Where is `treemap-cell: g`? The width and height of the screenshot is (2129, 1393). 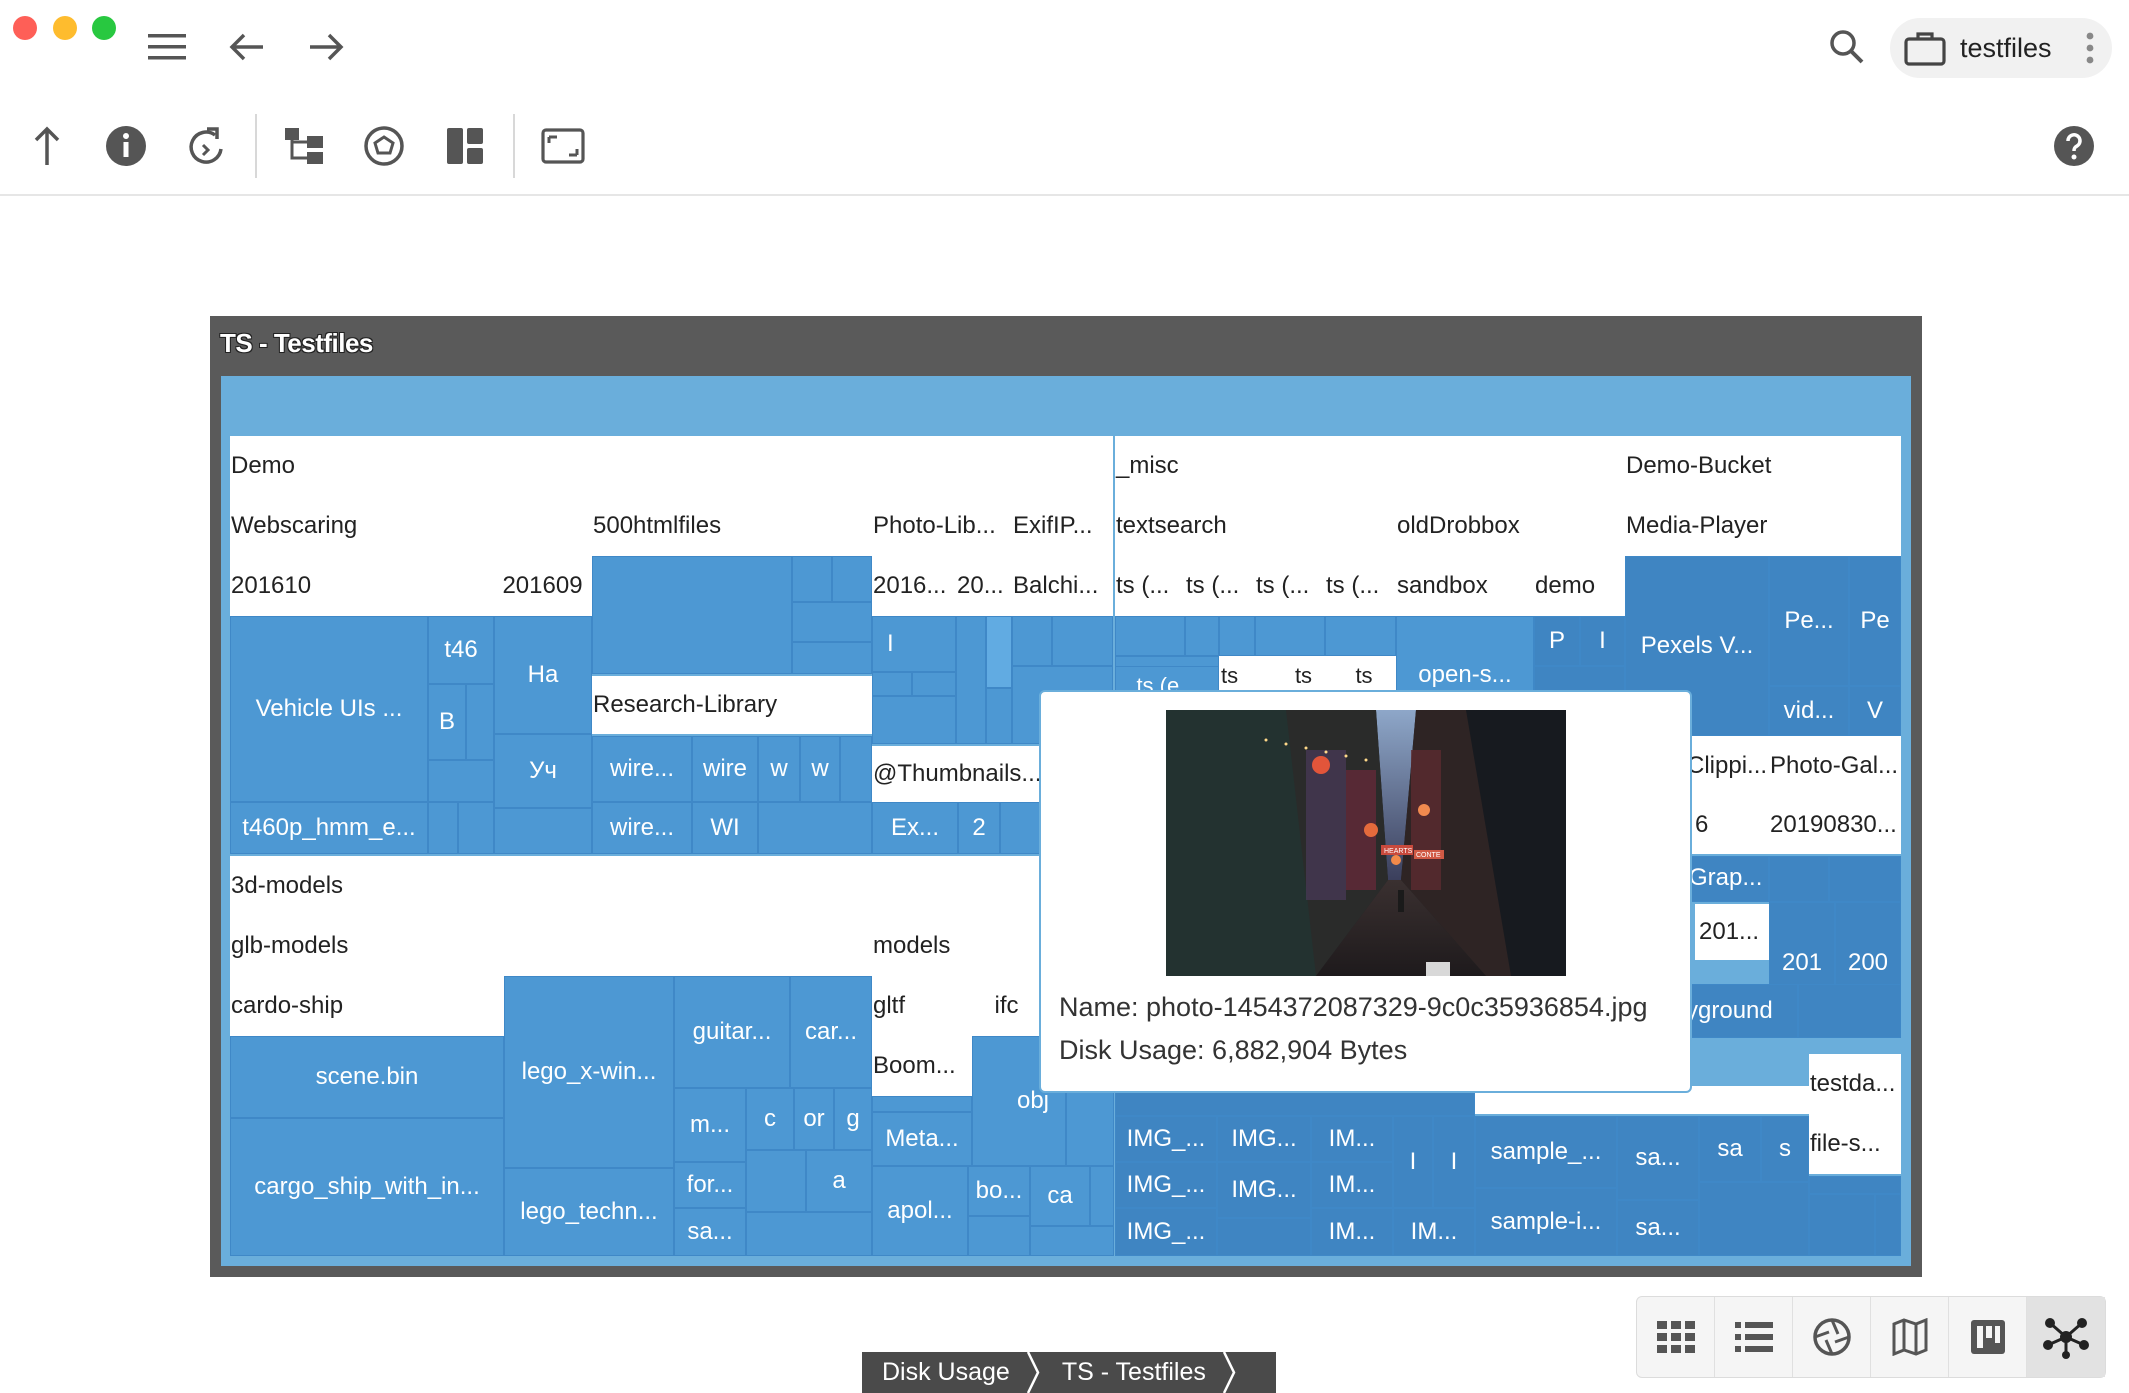
treemap-cell: g is located at coordinates (853, 1119).